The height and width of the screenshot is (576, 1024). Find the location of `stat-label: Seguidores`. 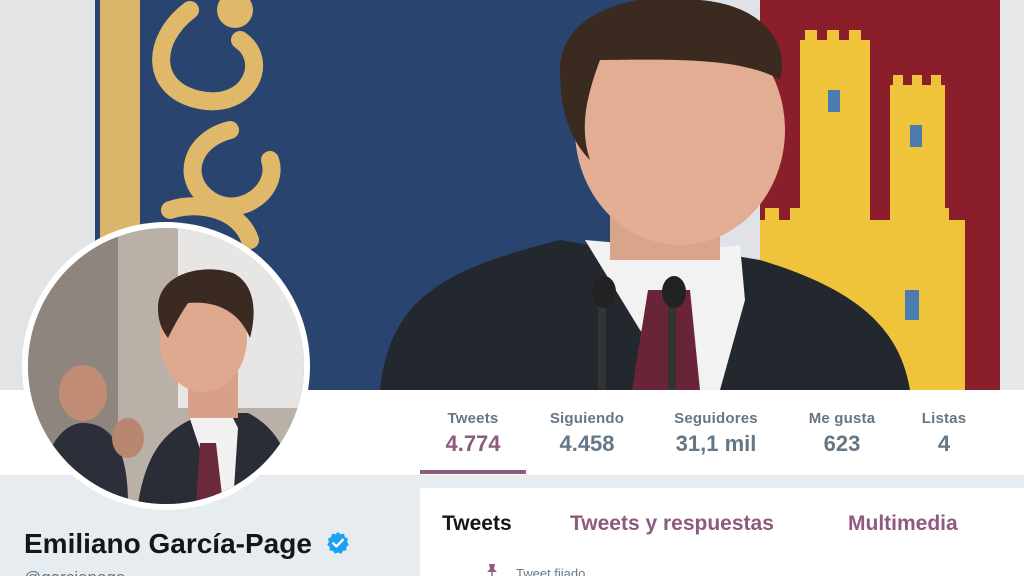

stat-label: Seguidores is located at coordinates (716, 418).